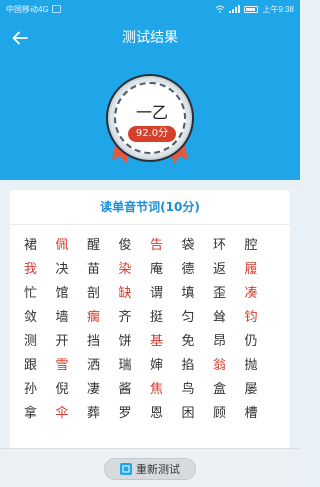  Describe the element at coordinates (40, 318) in the screenshot. I see `character-cell: 敛` at that location.